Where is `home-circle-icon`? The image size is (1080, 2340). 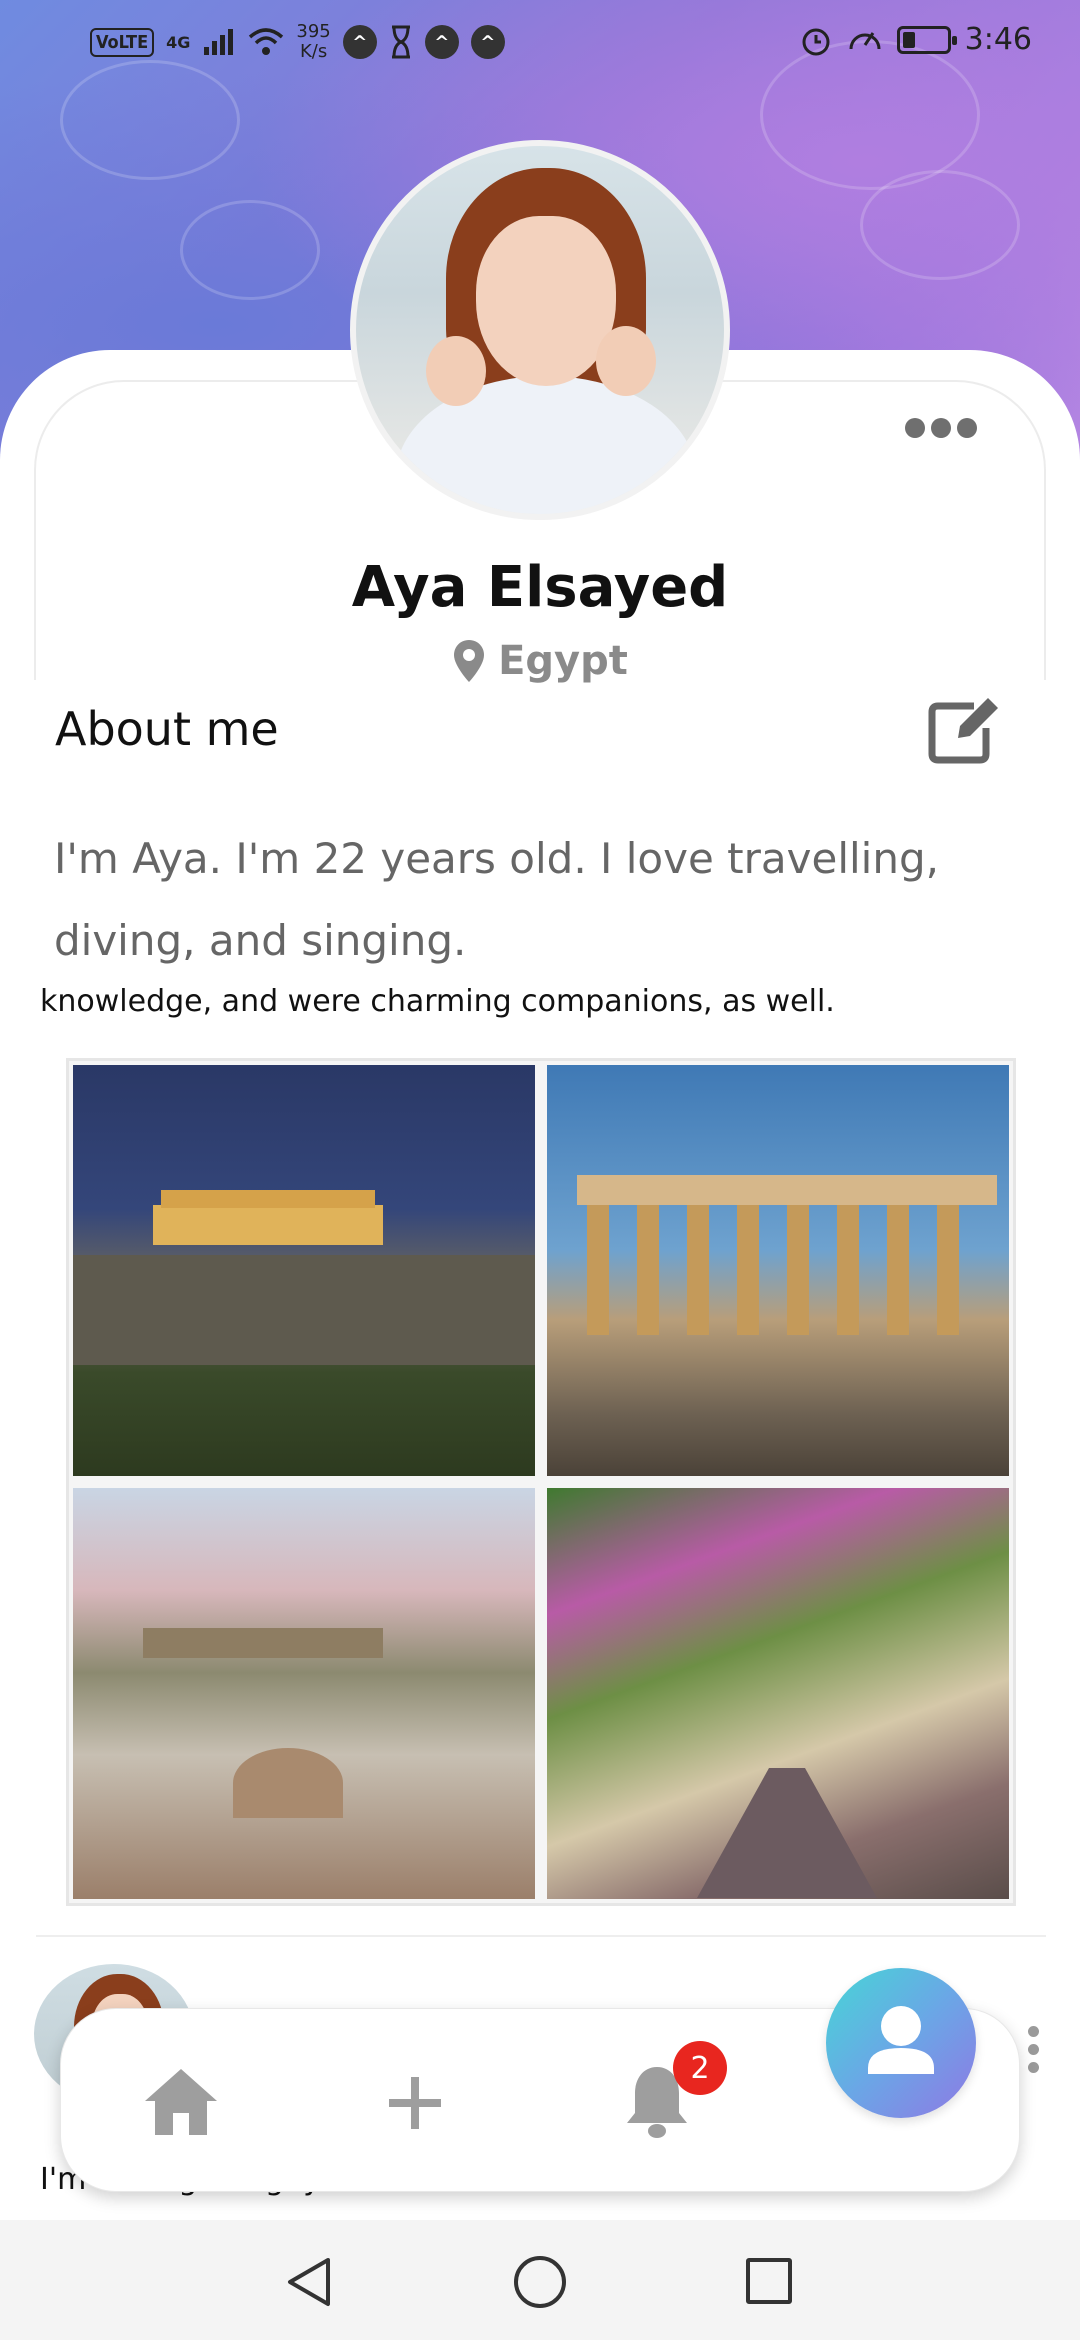 home-circle-icon is located at coordinates (540, 2282).